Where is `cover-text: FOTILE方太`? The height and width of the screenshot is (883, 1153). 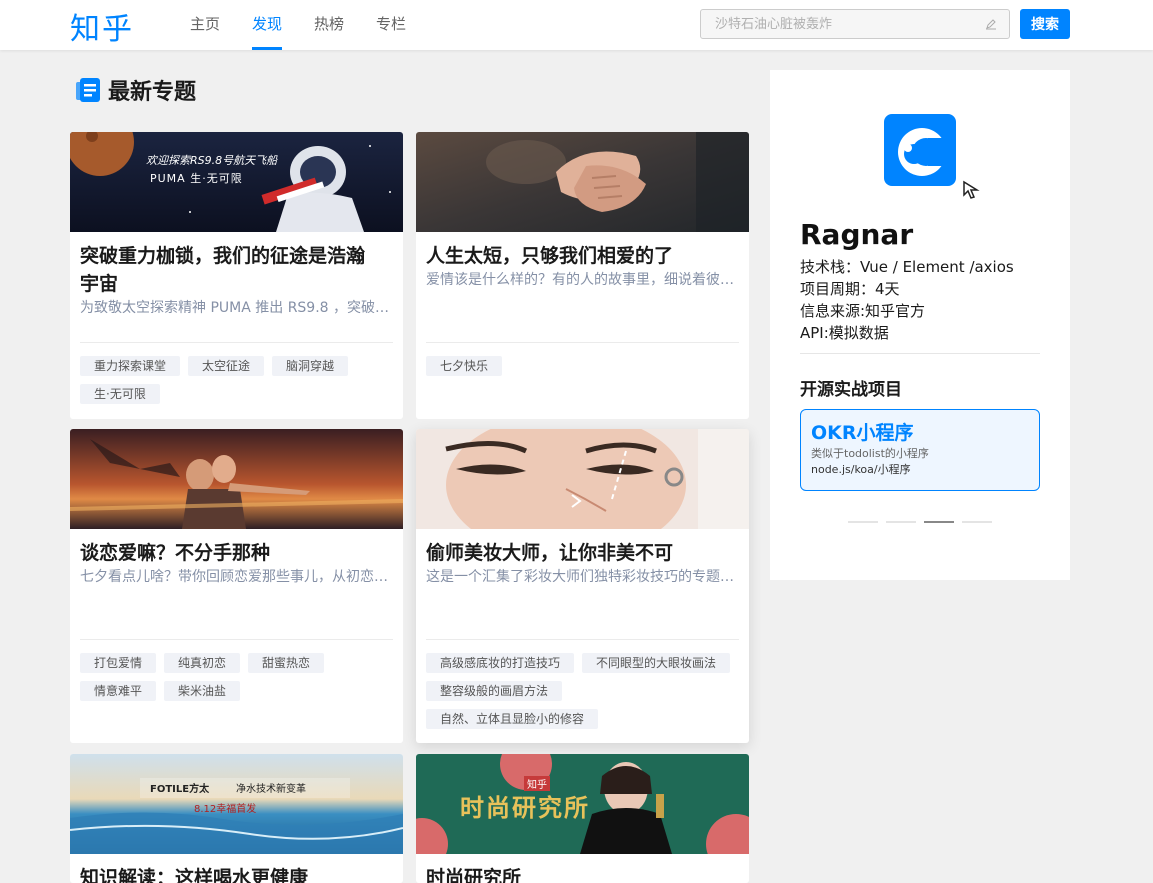
cover-text: FOTILE方太 is located at coordinates (180, 789).